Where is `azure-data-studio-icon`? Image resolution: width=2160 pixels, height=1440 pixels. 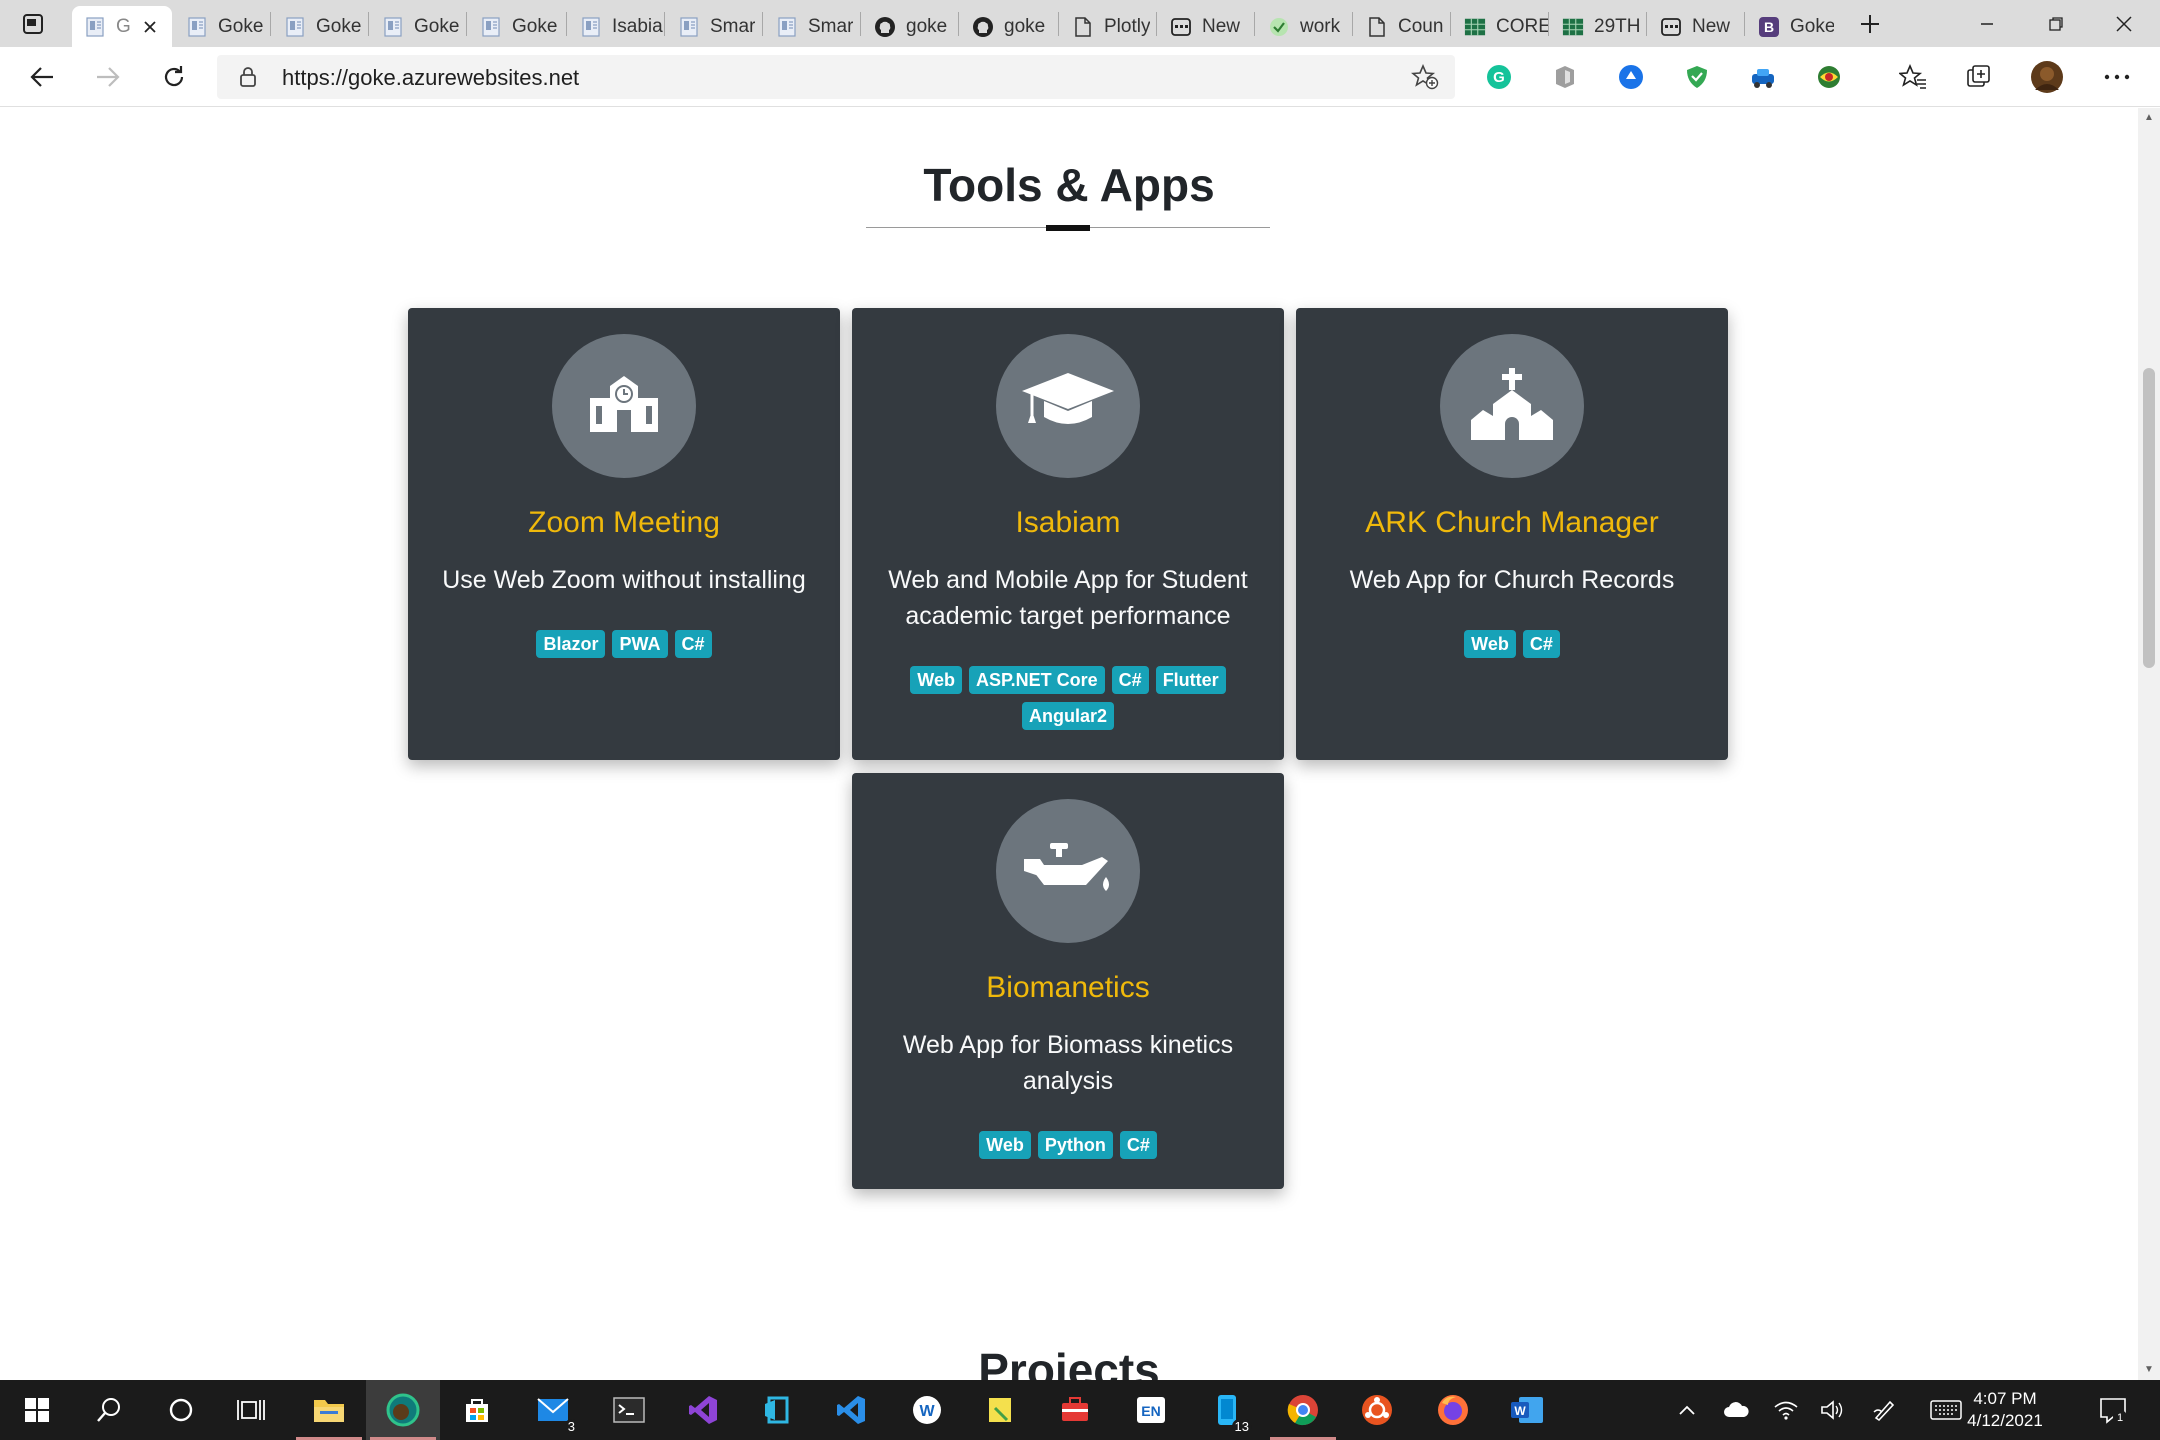
azure-data-studio-icon is located at coordinates (777, 1410).